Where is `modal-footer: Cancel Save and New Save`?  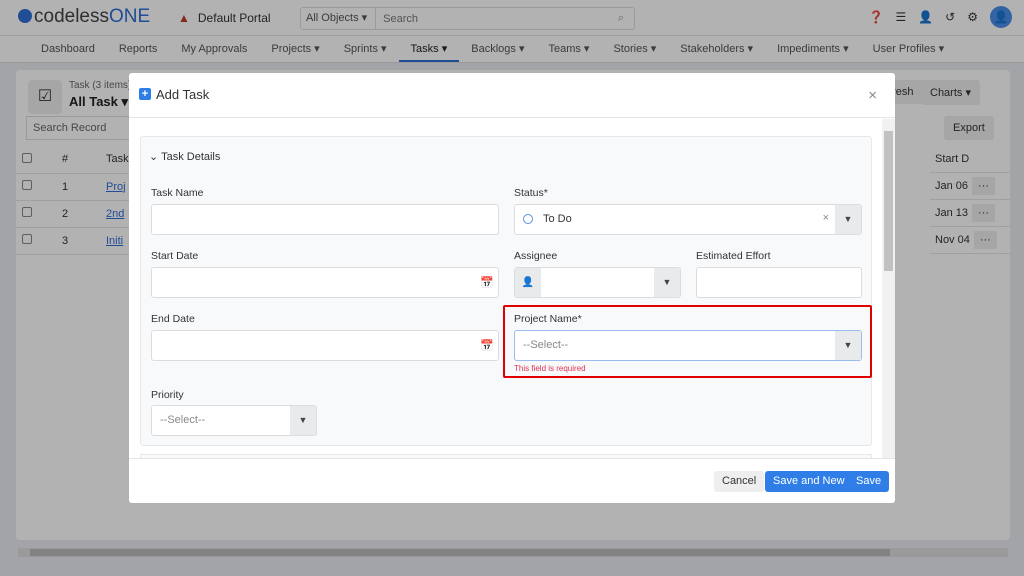 modal-footer: Cancel Save and New Save is located at coordinates (512, 480).